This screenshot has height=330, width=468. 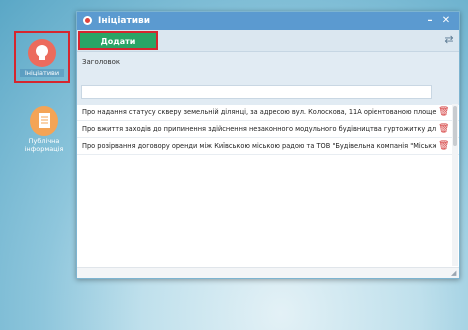 I want to click on desktop-icon-initiatives: Ініціативи, so click(x=42, y=57).